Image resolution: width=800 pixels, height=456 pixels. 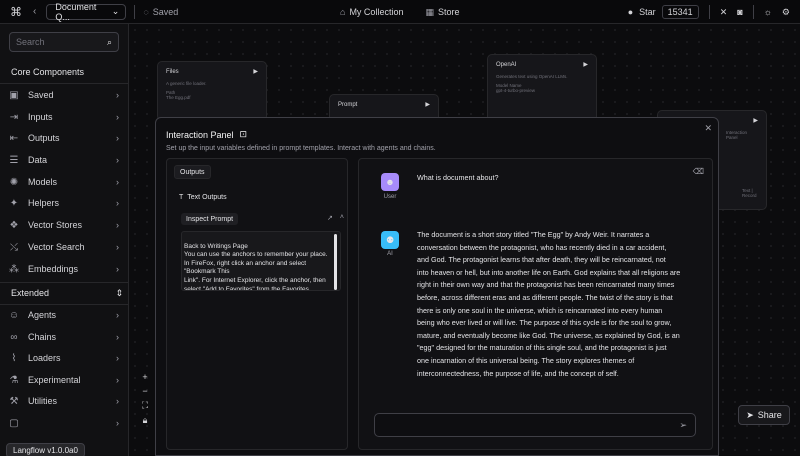 What do you see at coordinates (739, 12) in the screenshot?
I see `discord-icon: ◙` at bounding box center [739, 12].